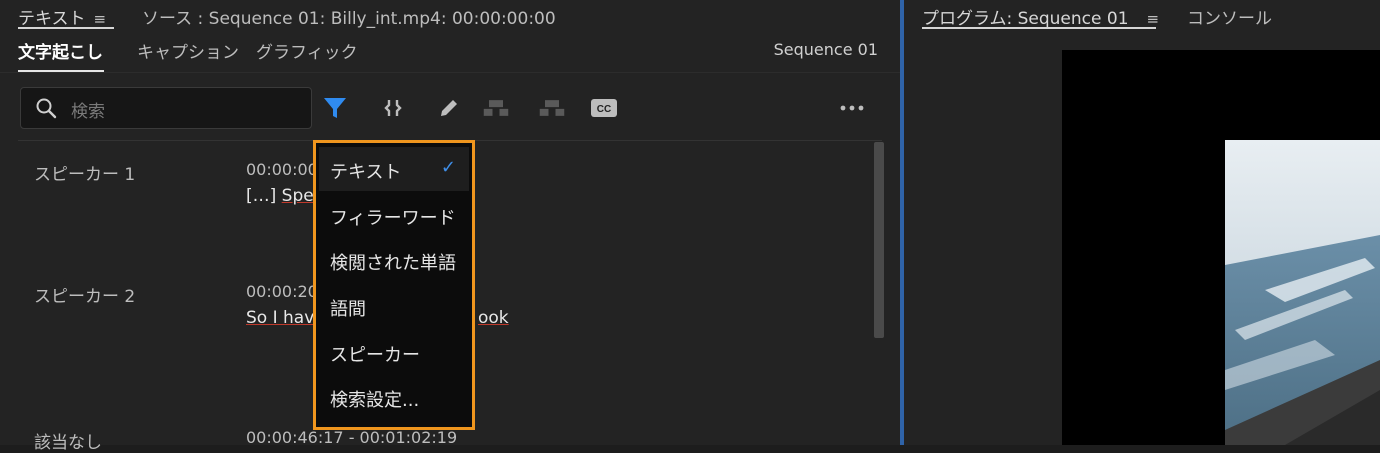  Describe the element at coordinates (493, 318) in the screenshot. I see `transcript-text: ook` at that location.